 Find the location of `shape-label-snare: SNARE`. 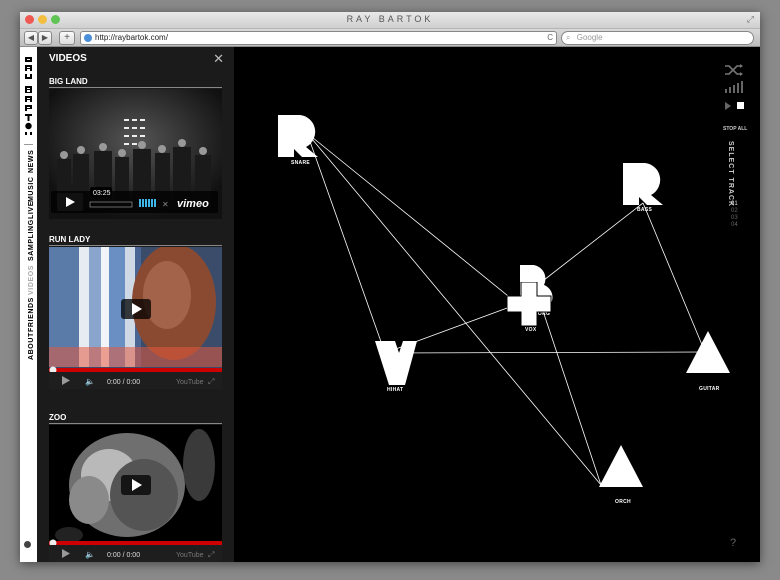

shape-label-snare: SNARE is located at coordinates (301, 163).